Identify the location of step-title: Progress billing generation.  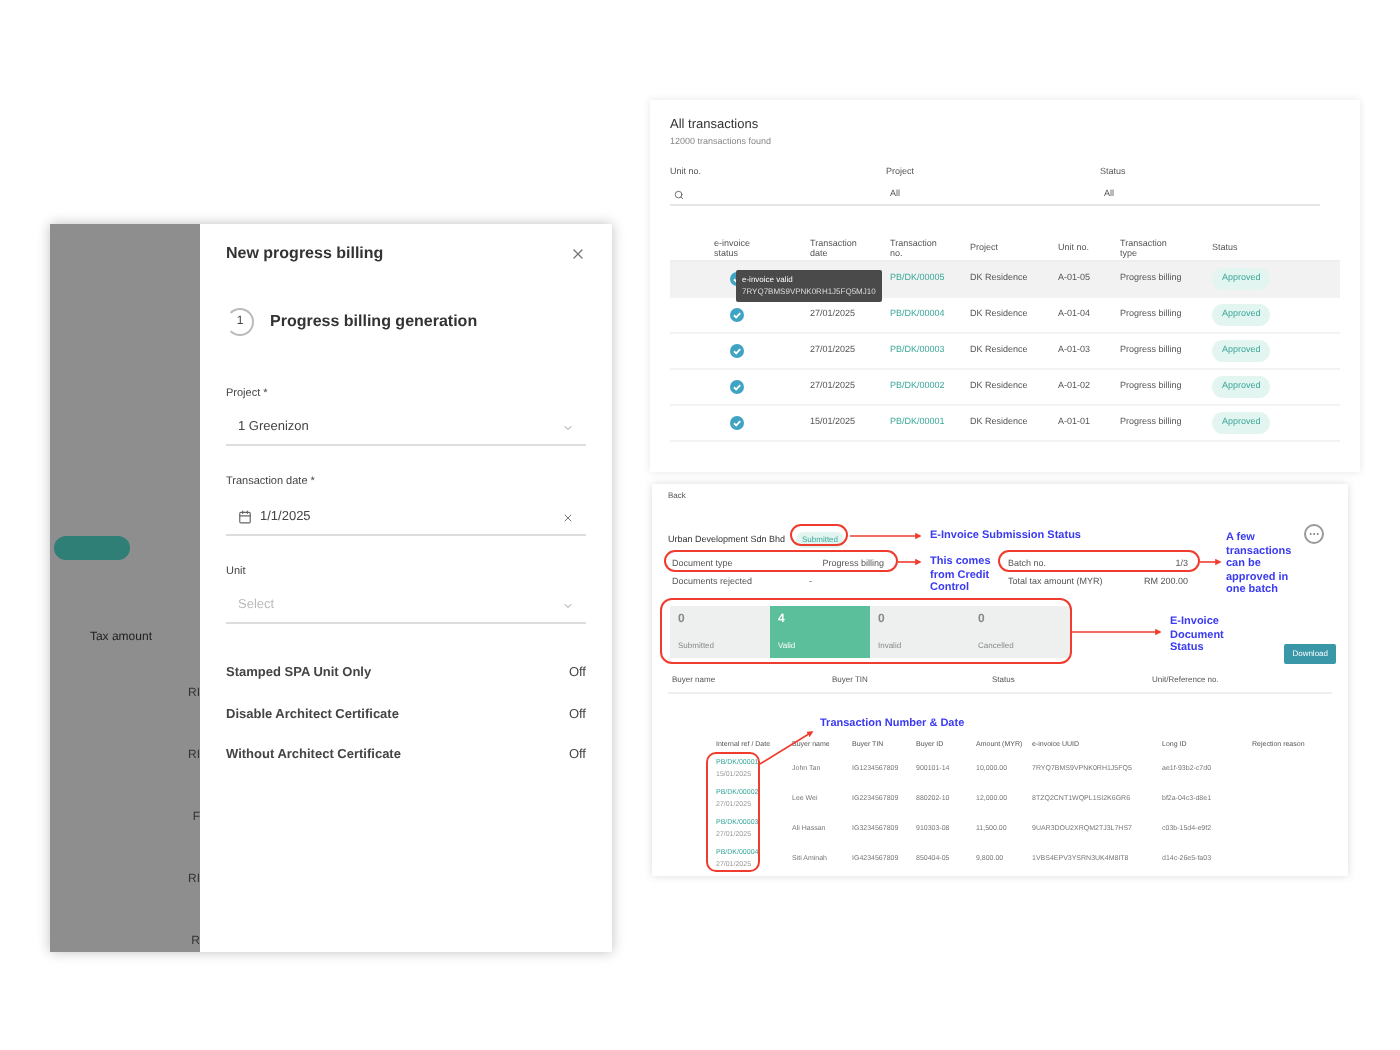
(374, 322).